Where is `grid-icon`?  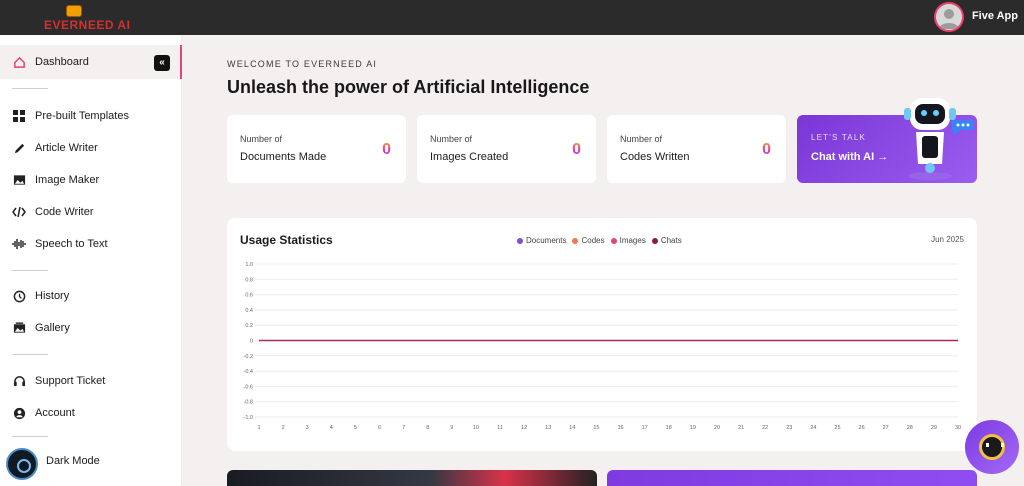
grid-icon is located at coordinates (19, 116).